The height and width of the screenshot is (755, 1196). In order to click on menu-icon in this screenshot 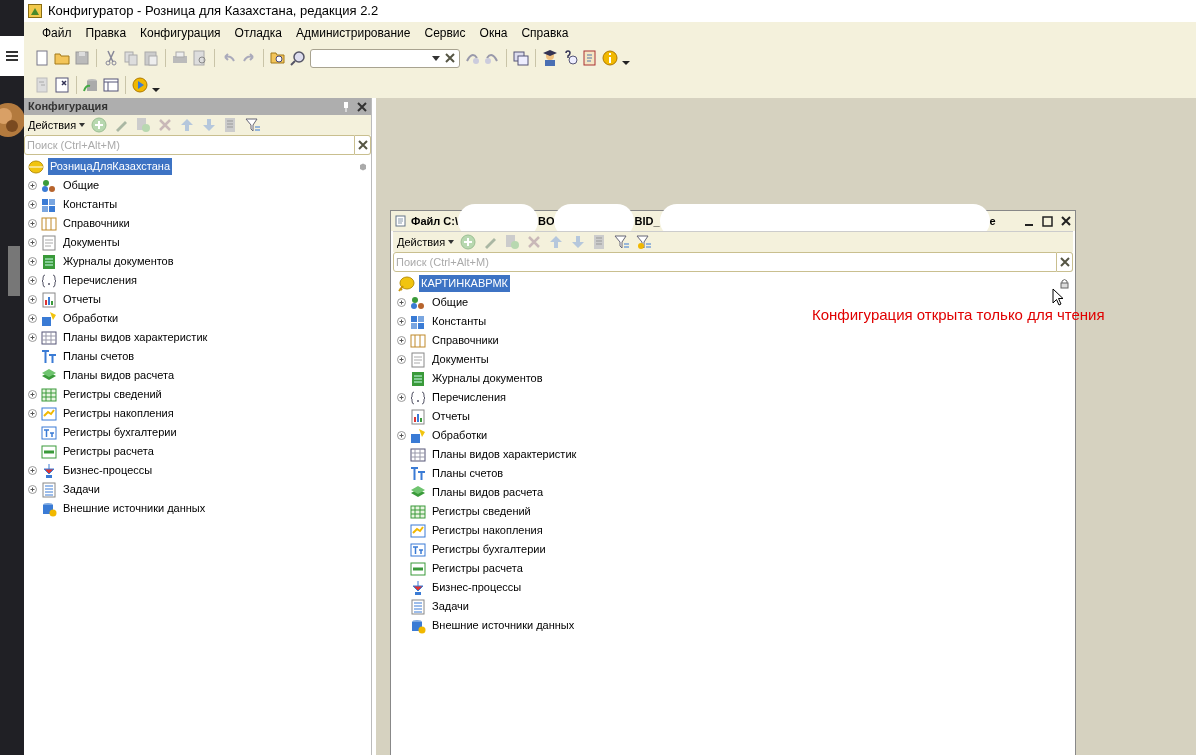, I will do `click(12, 56)`.